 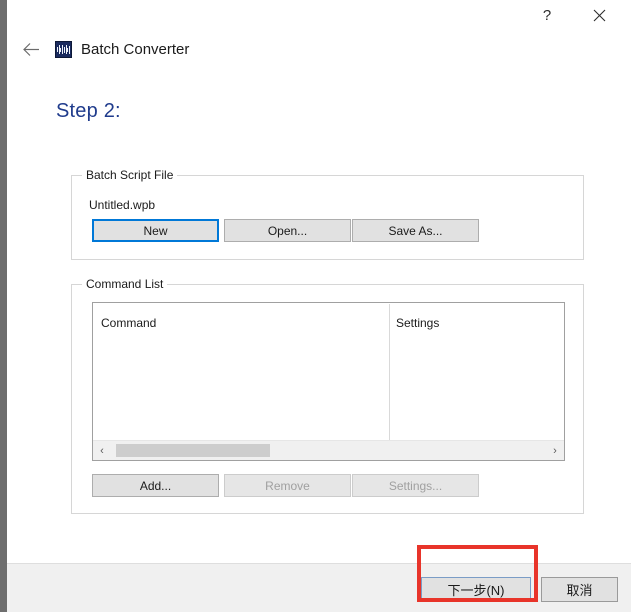 What do you see at coordinates (88, 111) in the screenshot?
I see `page-title: Step 2:` at bounding box center [88, 111].